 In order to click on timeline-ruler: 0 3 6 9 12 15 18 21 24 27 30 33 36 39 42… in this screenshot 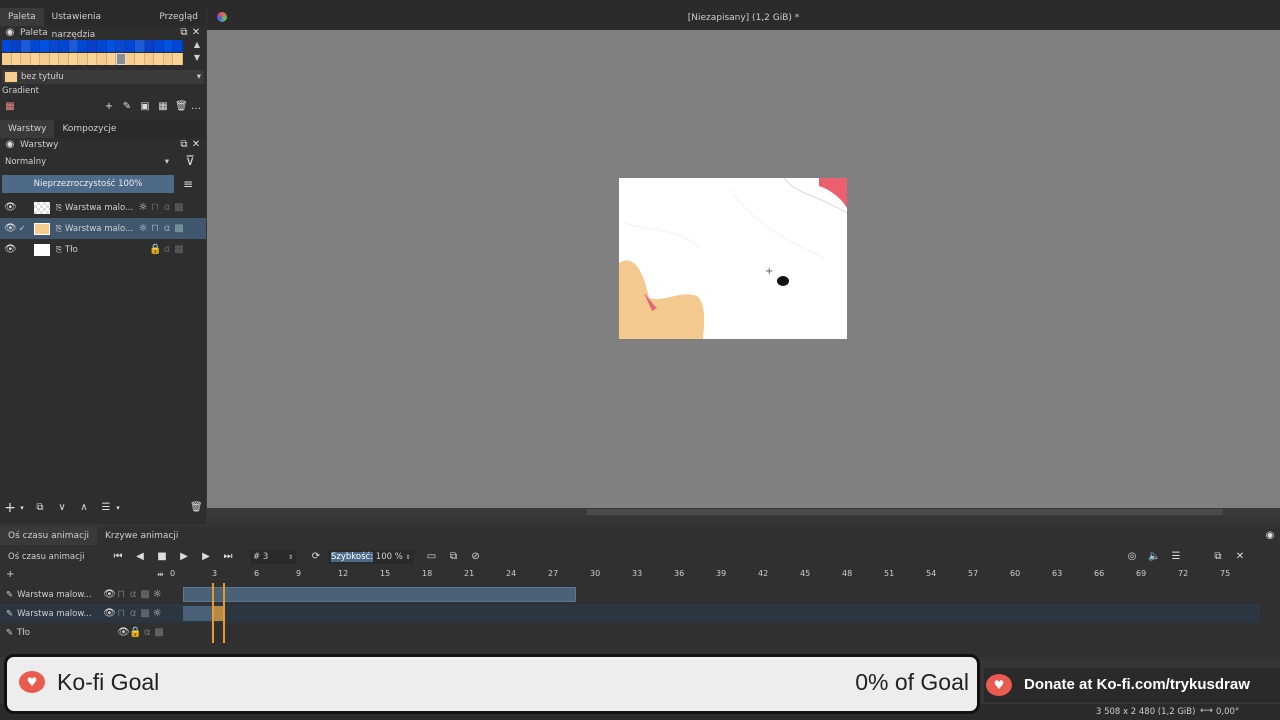, I will do `click(715, 576)`.